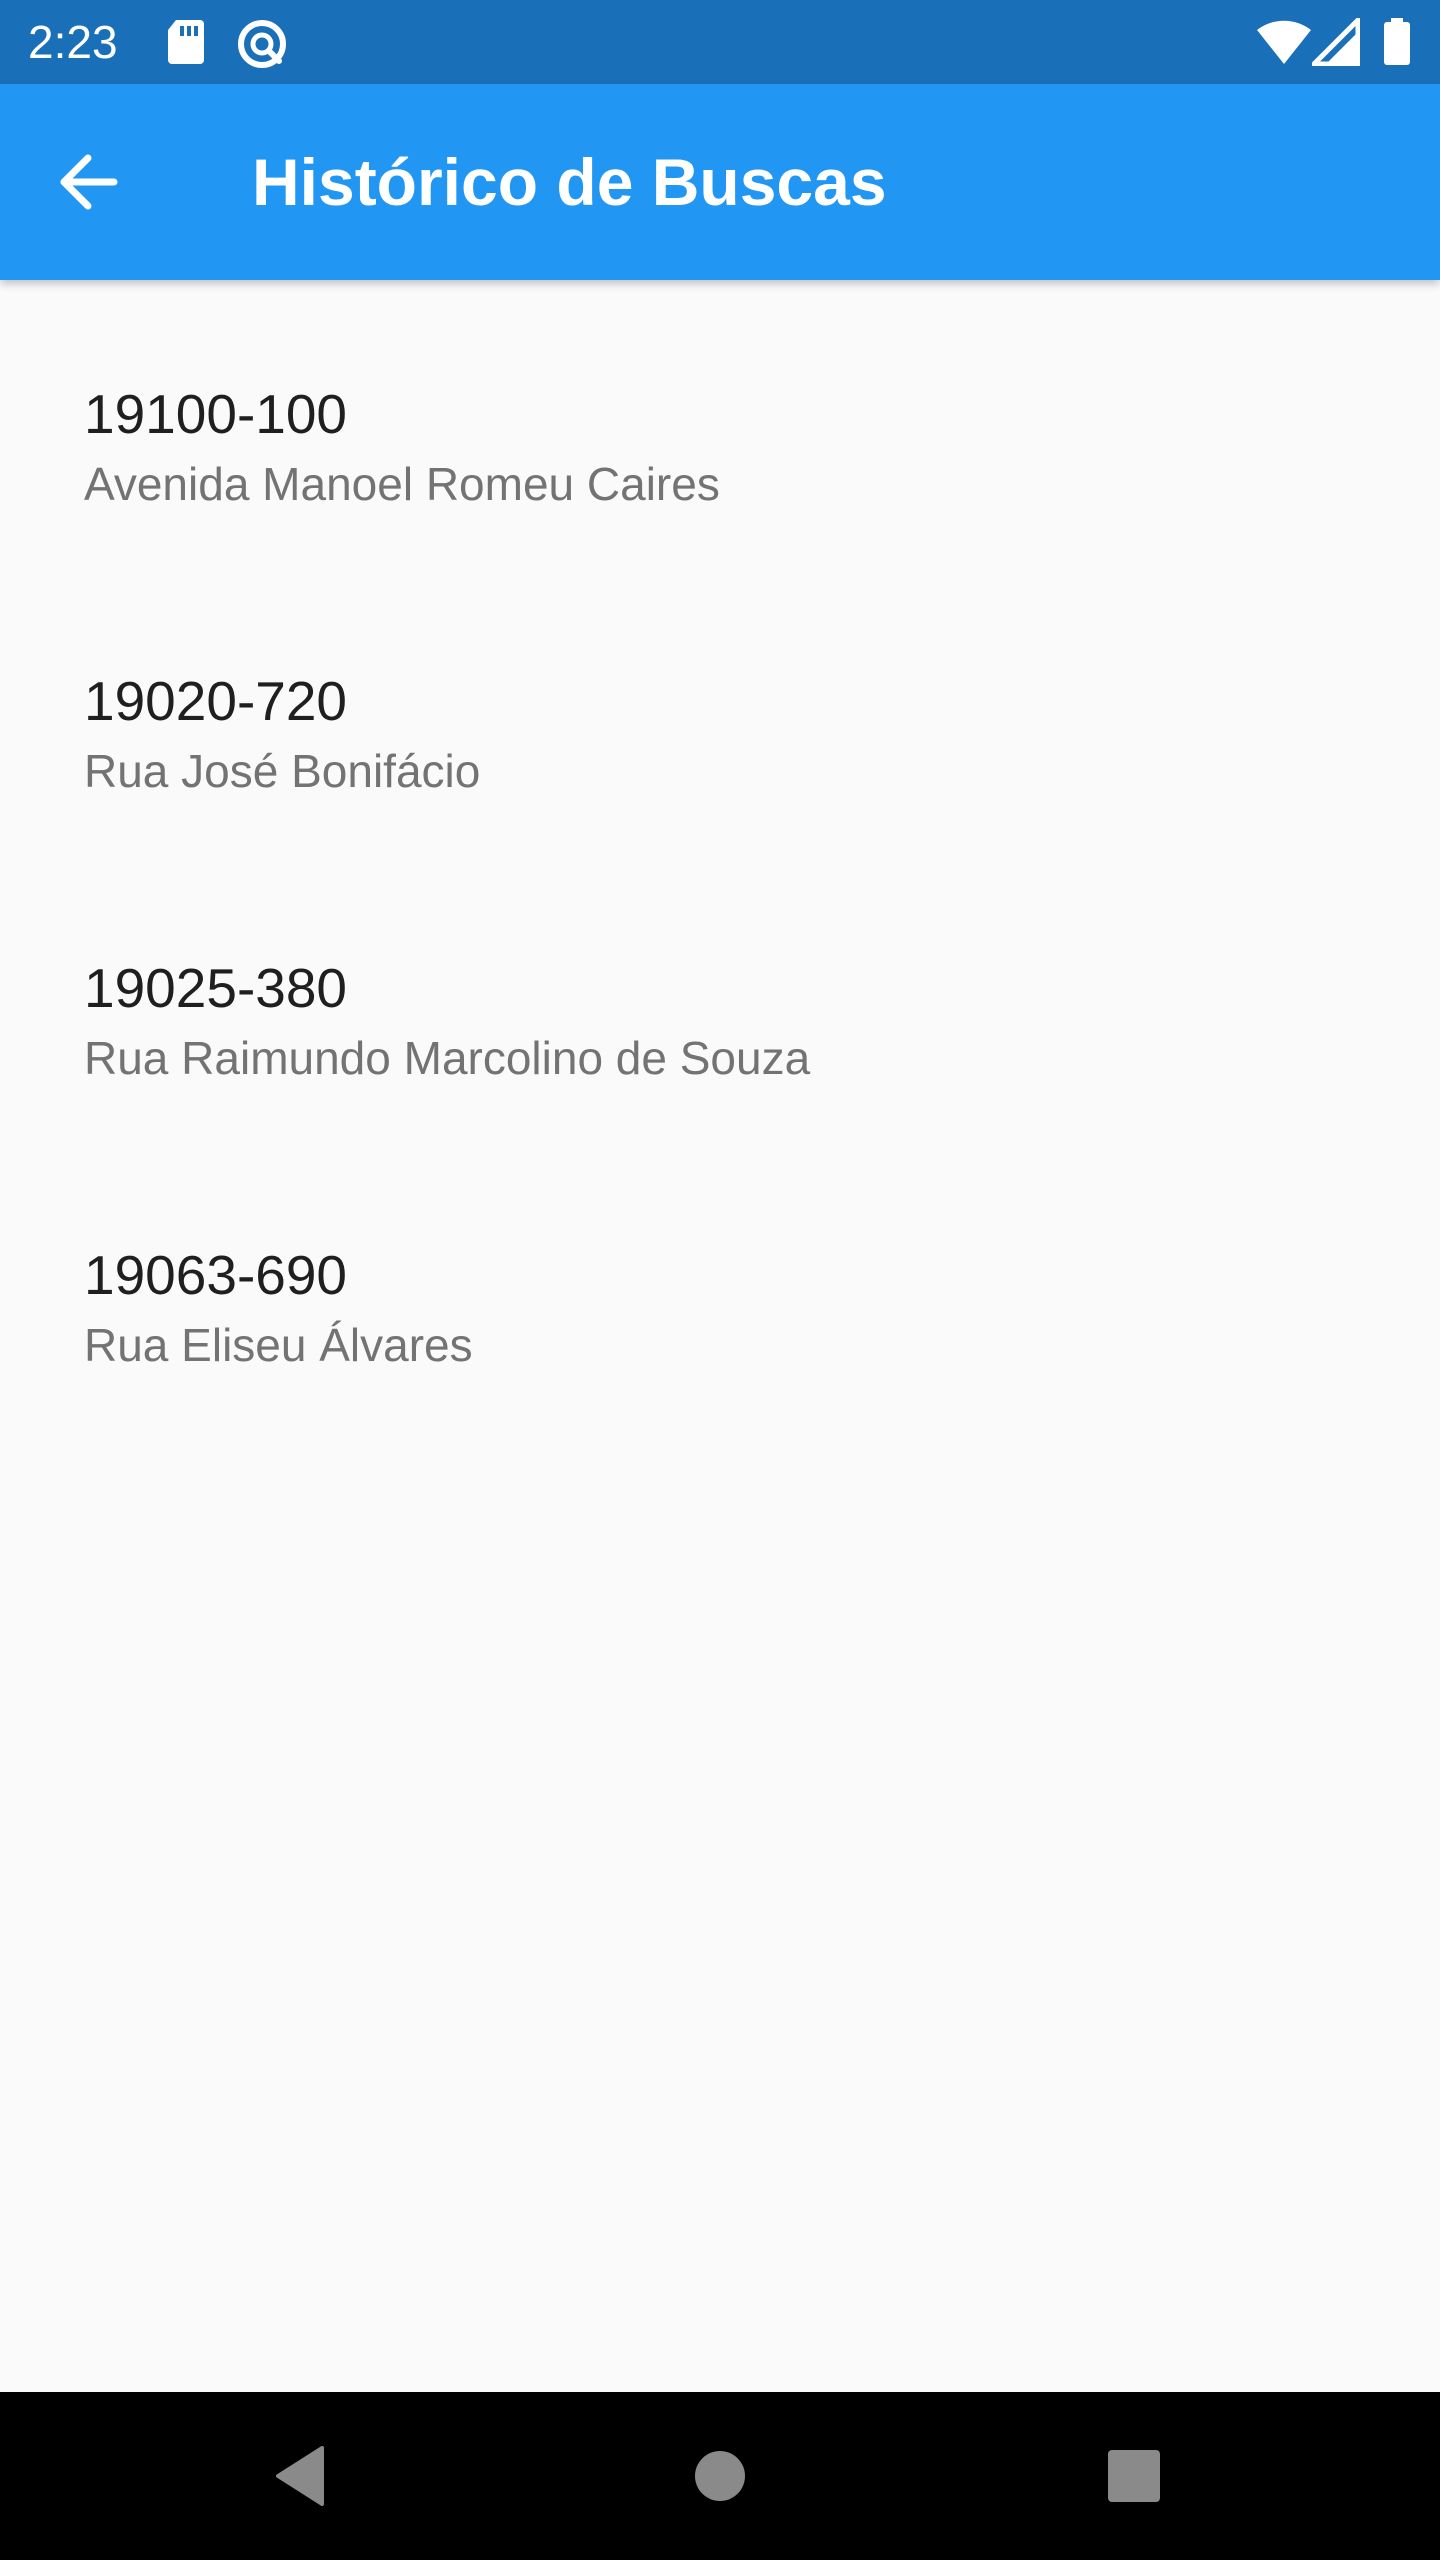  I want to click on signal-icon, so click(1336, 42).